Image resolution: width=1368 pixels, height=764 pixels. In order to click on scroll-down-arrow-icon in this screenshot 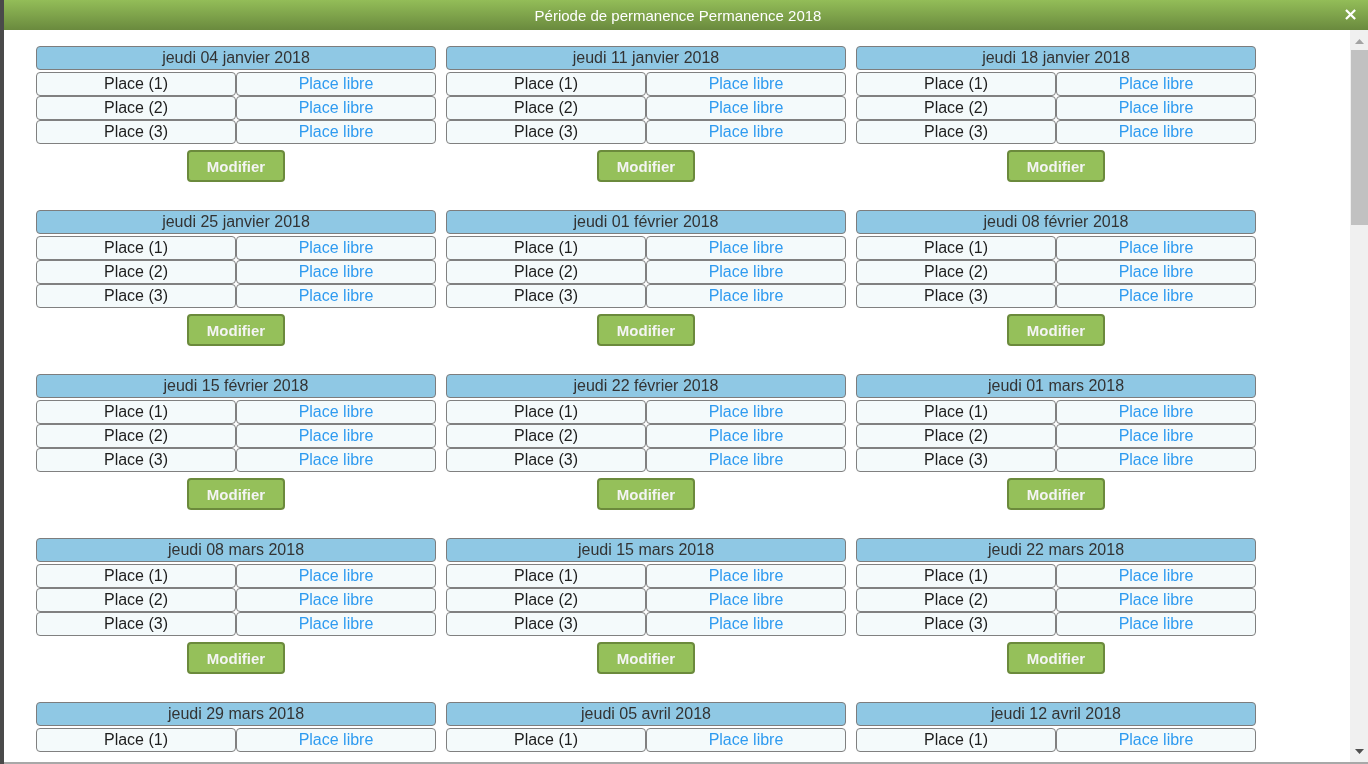, I will do `click(1359, 751)`.